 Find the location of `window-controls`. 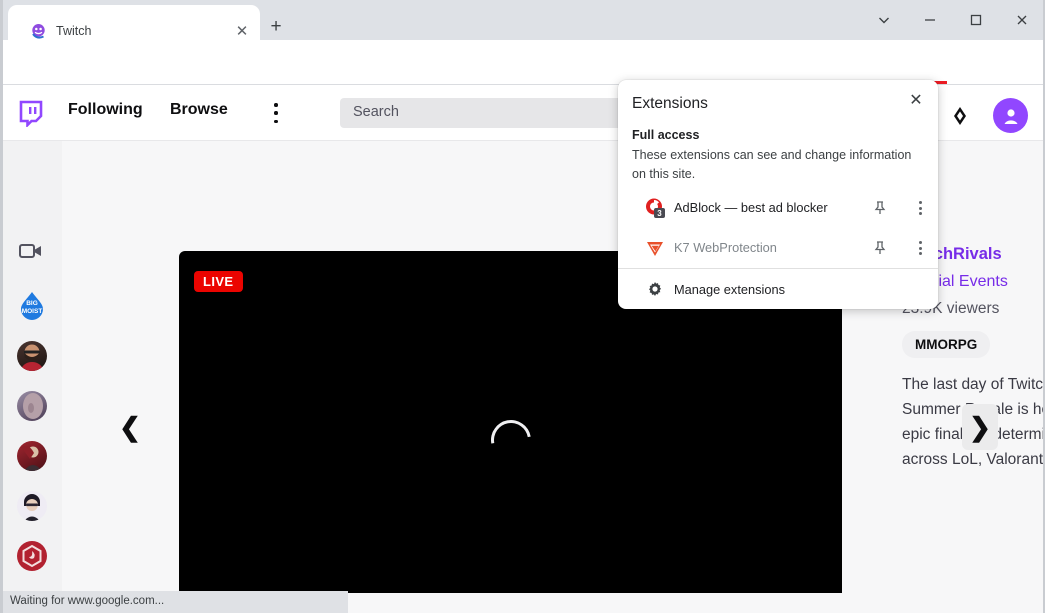

window-controls is located at coordinates (953, 20).